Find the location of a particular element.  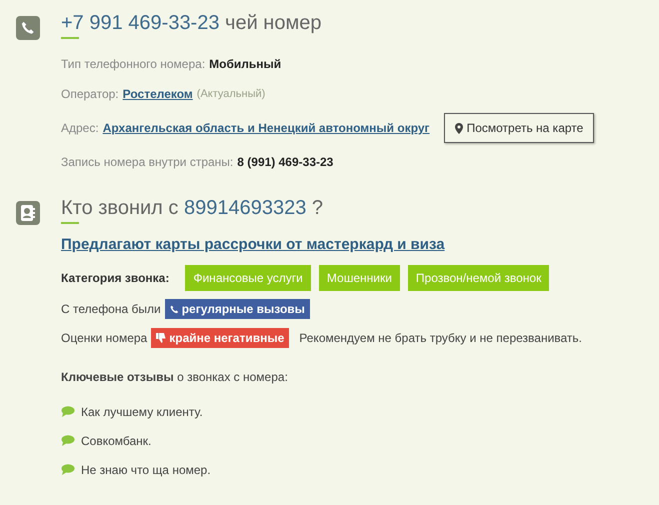

field-label: Адрес: is located at coordinates (80, 128).